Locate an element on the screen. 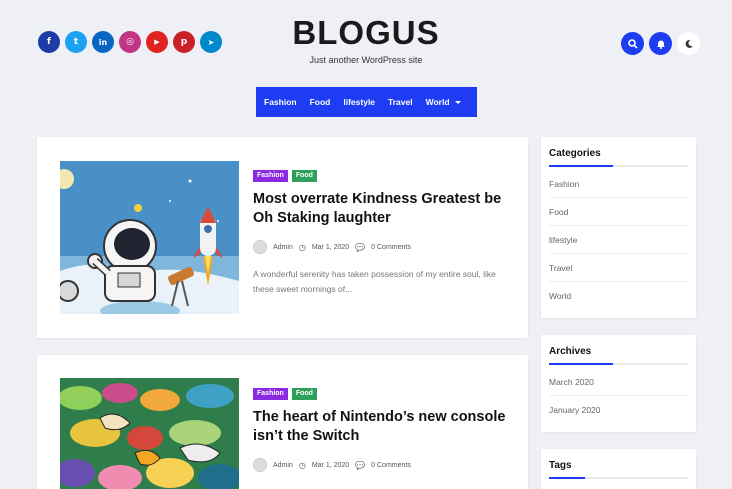 The height and width of the screenshot is (489, 732). search-icon is located at coordinates (632, 43).